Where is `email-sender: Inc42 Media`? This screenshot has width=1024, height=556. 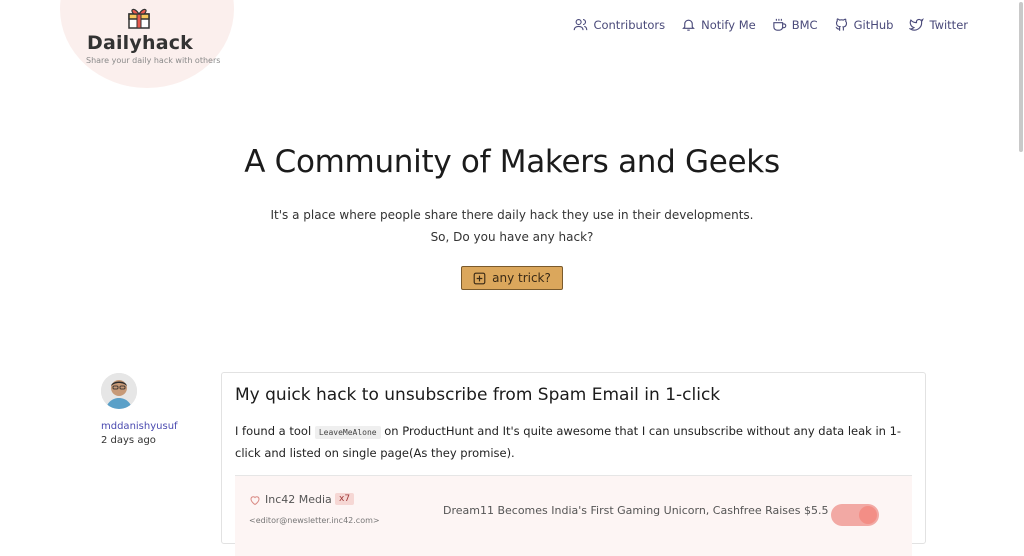
email-sender: Inc42 Media is located at coordinates (298, 499).